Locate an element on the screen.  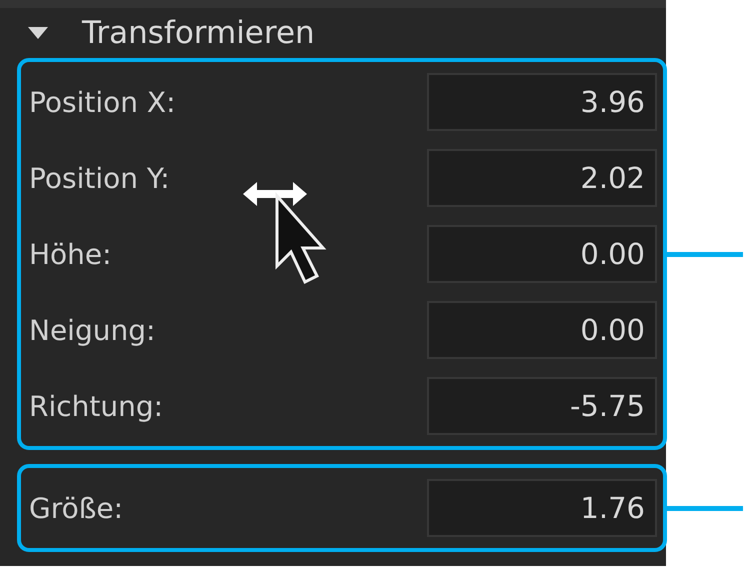
field-label: Richtung: is located at coordinates (96, 406).